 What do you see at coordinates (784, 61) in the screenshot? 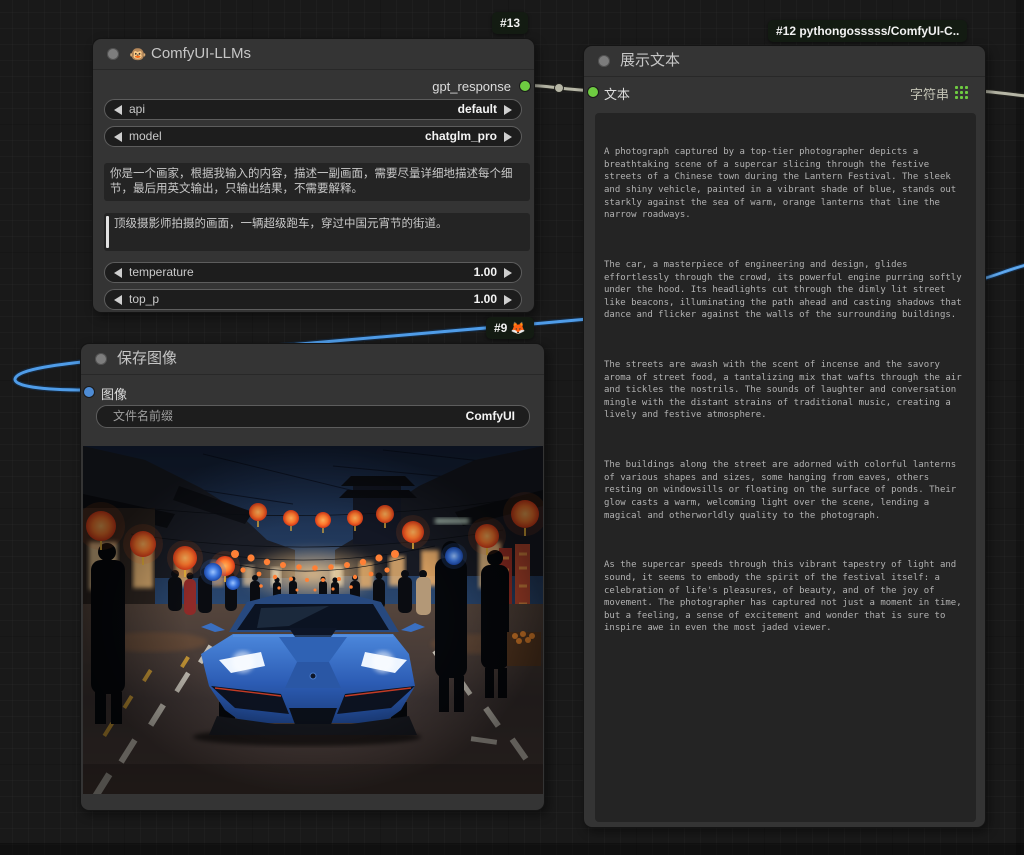
I see `node-title-bar: 展示文本` at bounding box center [784, 61].